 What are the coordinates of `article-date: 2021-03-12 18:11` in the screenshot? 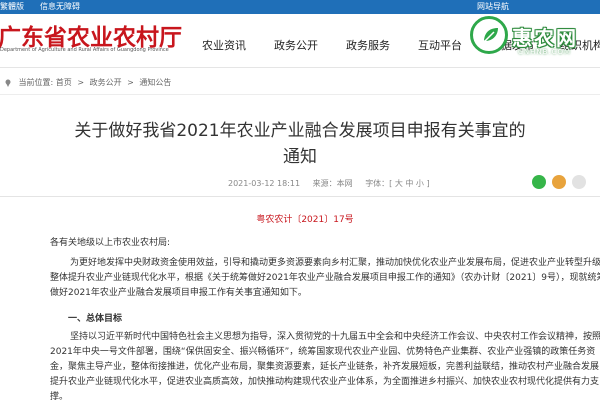 It's located at (264, 183).